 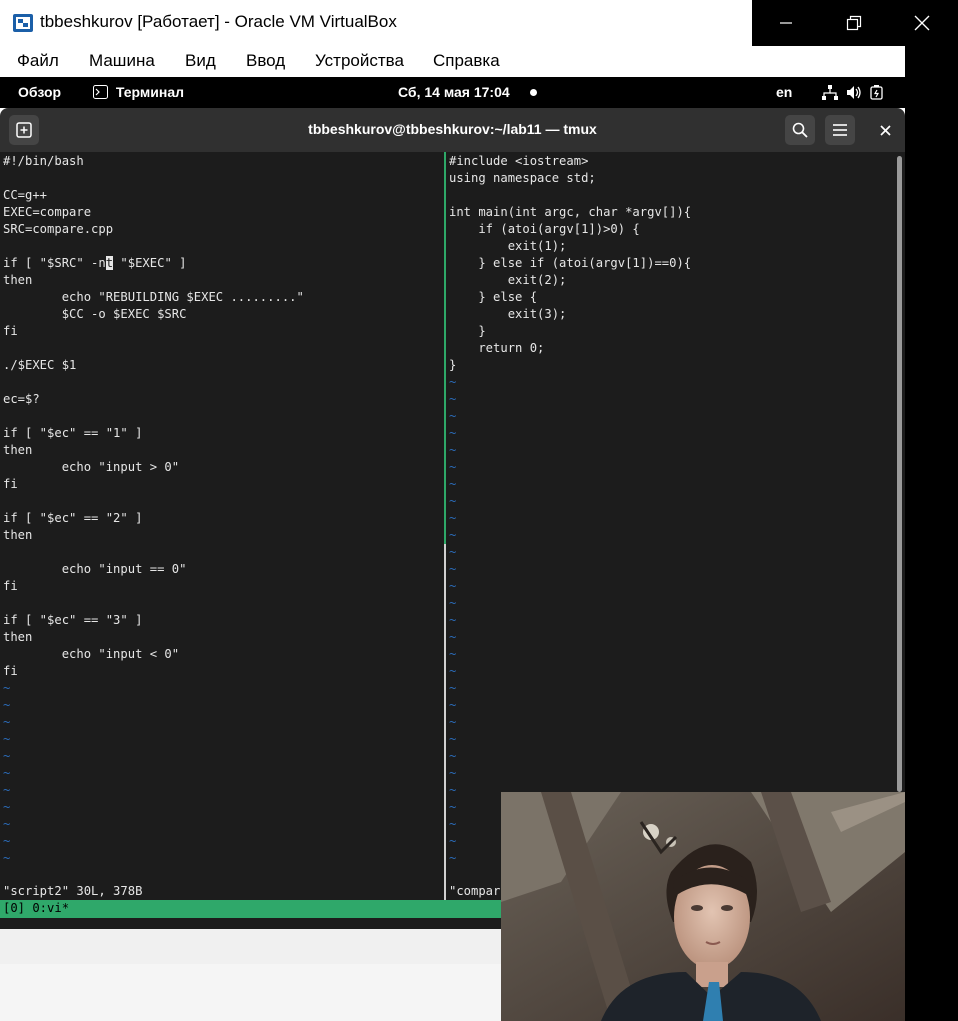 What do you see at coordinates (122, 61) in the screenshot?
I see `menu-machine: Машина` at bounding box center [122, 61].